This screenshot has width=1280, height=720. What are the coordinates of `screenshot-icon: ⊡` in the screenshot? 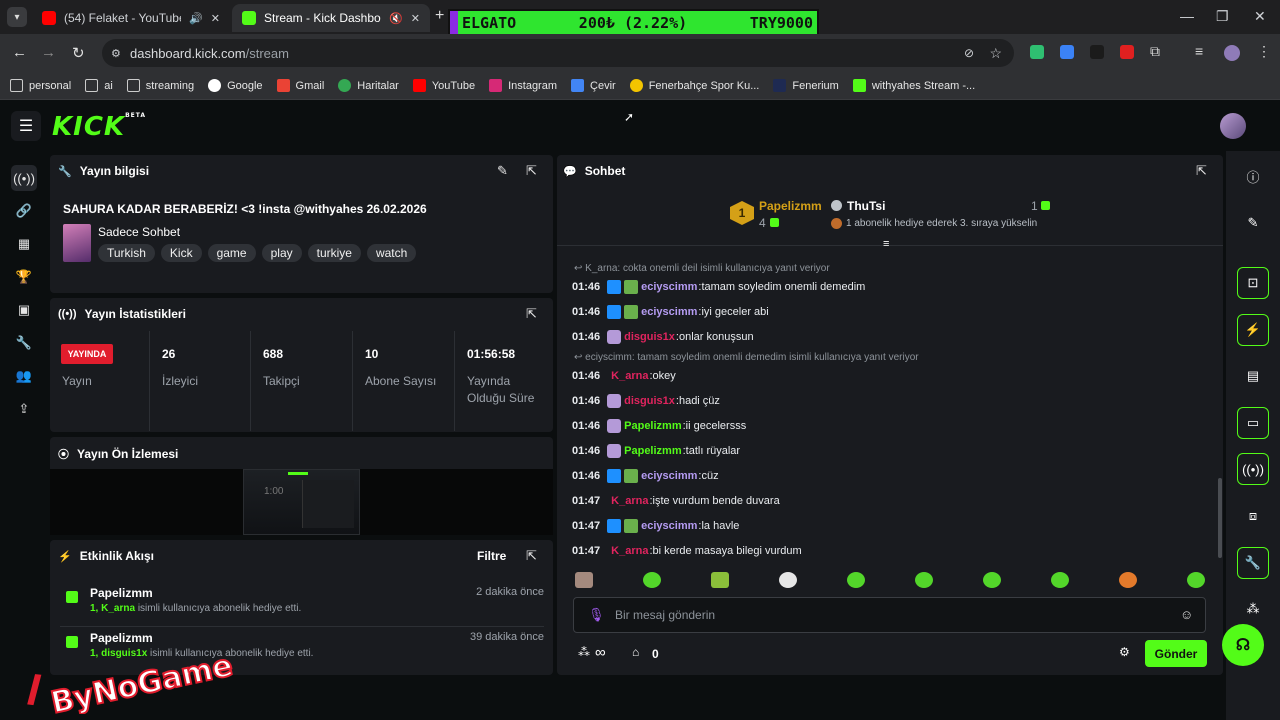 It's located at (1253, 283).